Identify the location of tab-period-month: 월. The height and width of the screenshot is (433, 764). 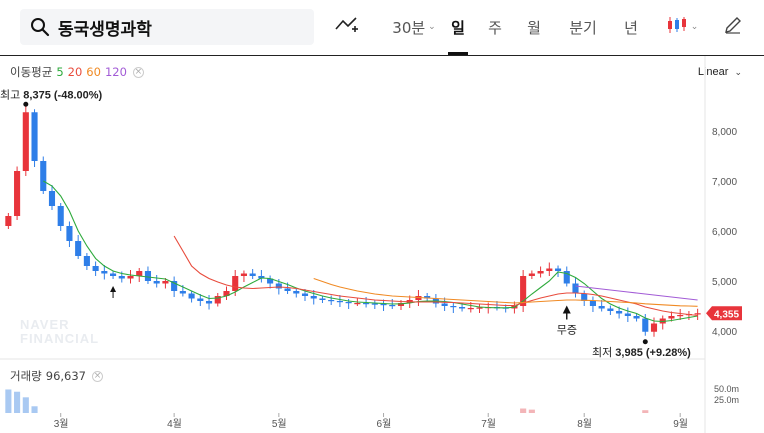
(534, 27).